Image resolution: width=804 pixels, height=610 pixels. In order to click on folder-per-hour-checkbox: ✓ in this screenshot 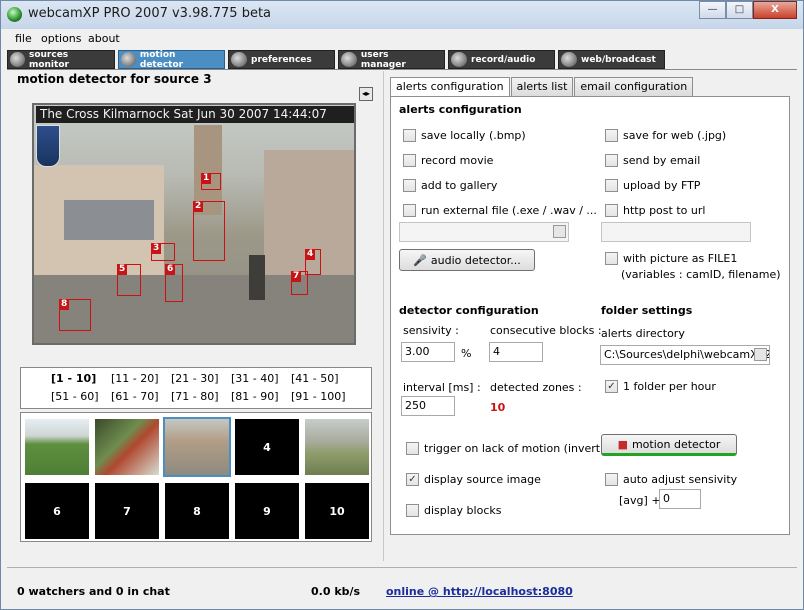, I will do `click(611, 386)`.